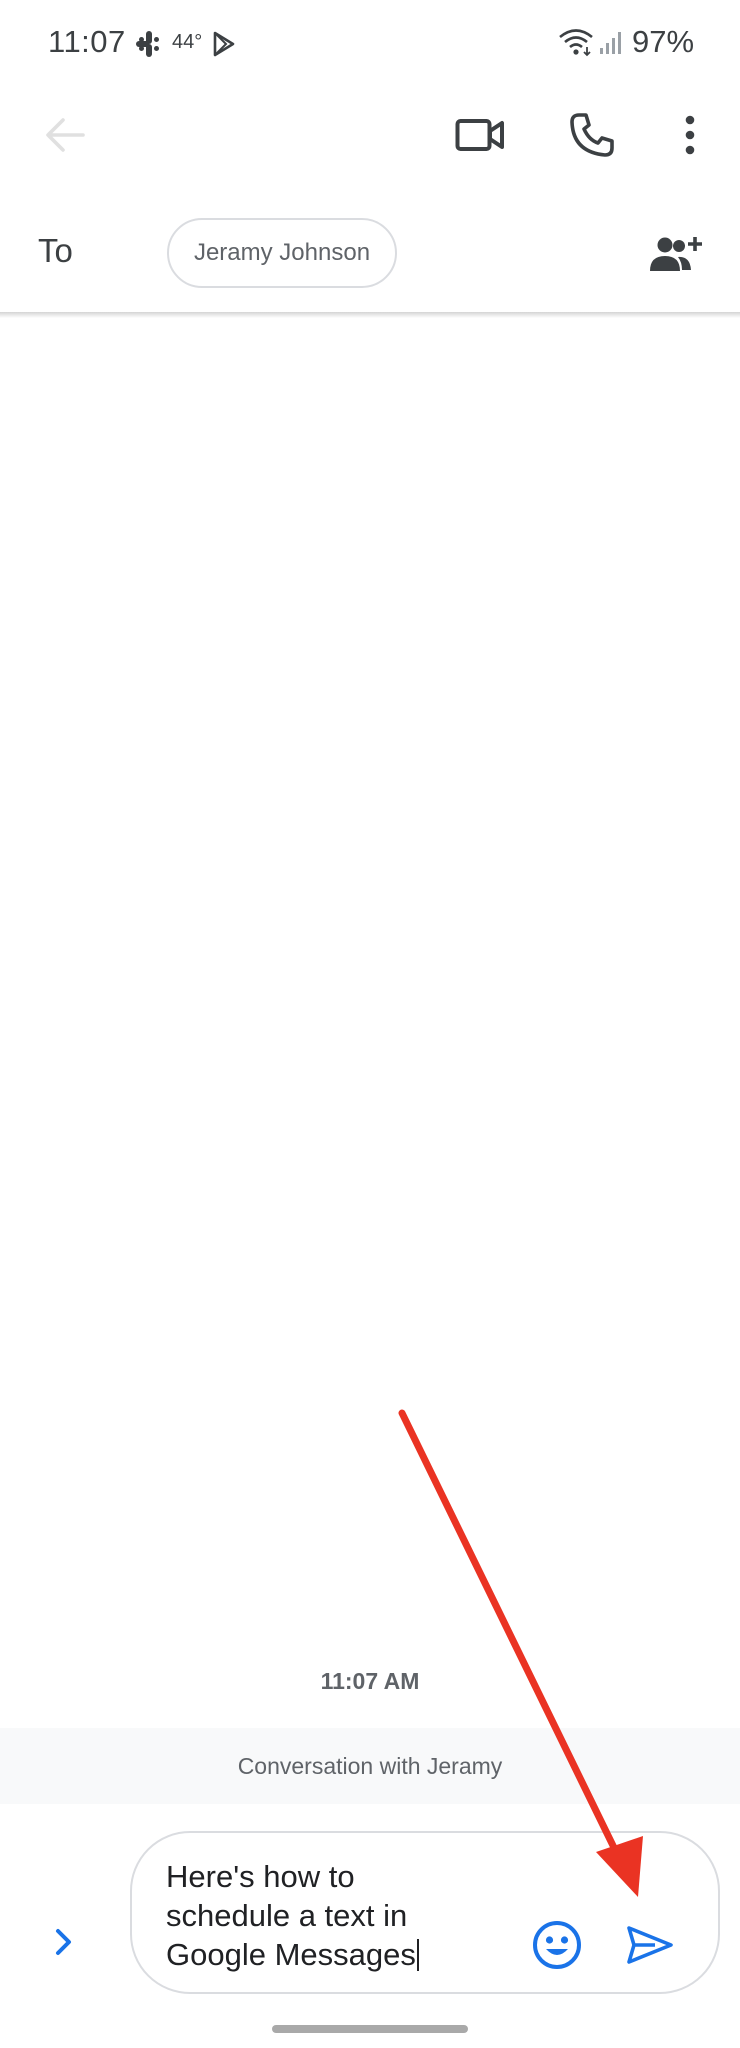 This screenshot has width=740, height=2048. I want to click on more-vert-icon, so click(690, 135).